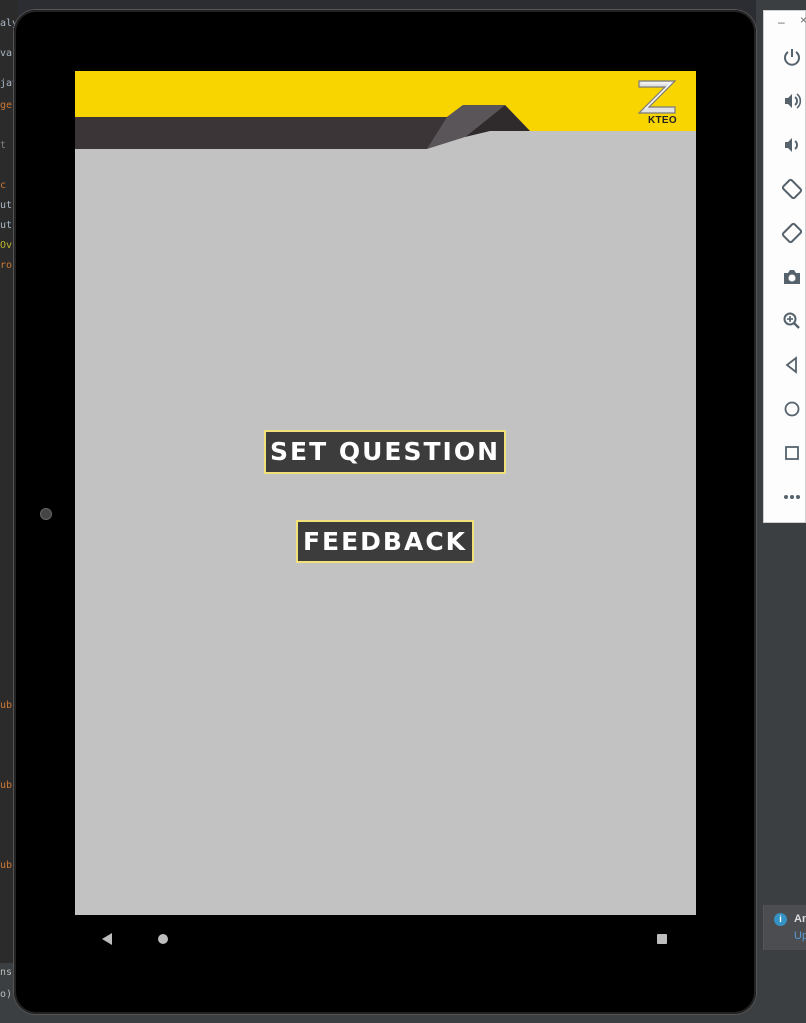 The image size is (806, 1023). What do you see at coordinates (792, 497) in the screenshot?
I see `more-icon` at bounding box center [792, 497].